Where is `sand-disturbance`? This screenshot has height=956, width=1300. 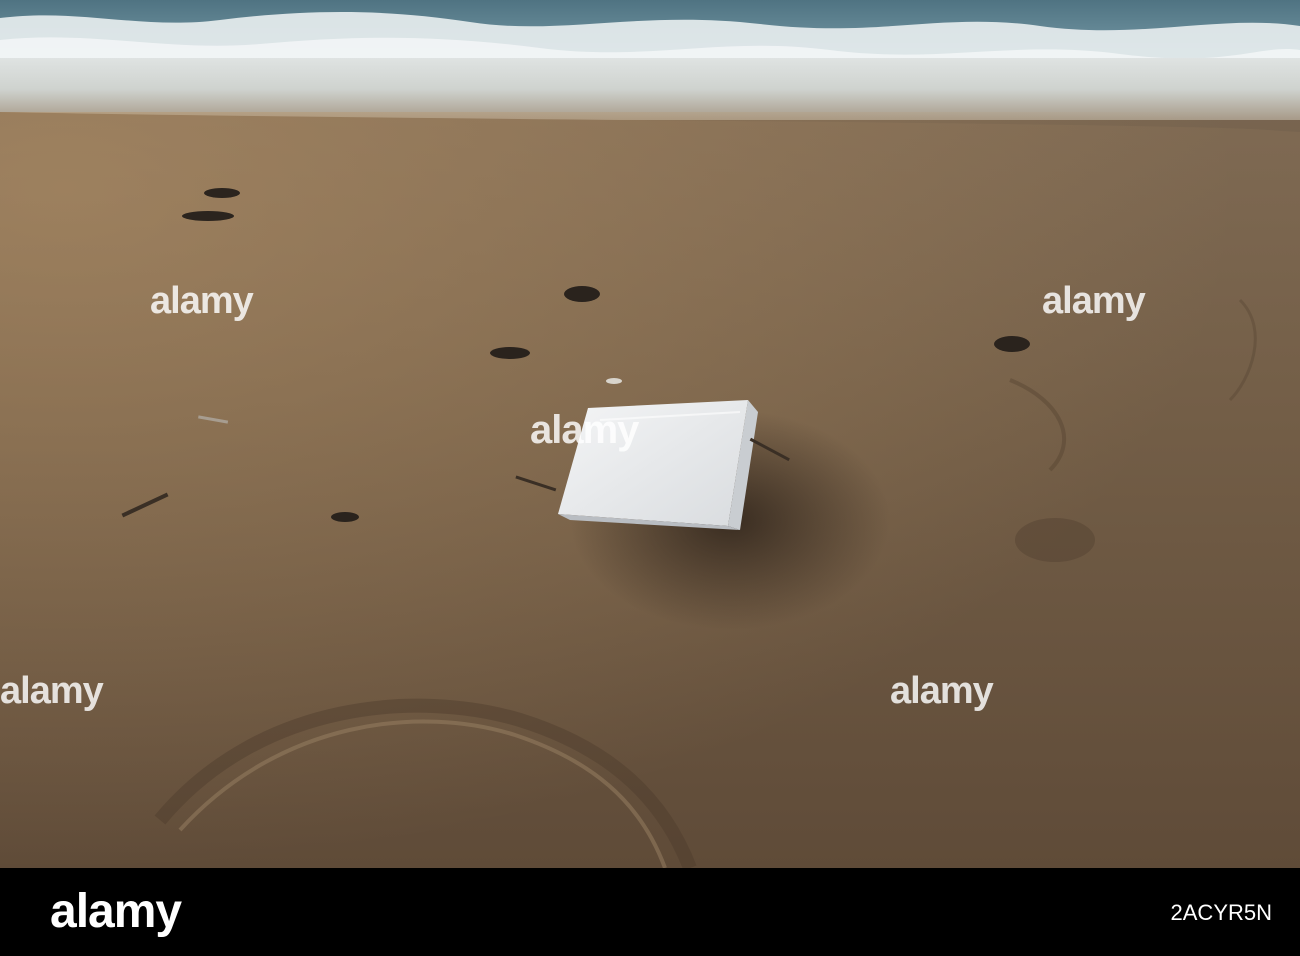 sand-disturbance is located at coordinates (1055, 540).